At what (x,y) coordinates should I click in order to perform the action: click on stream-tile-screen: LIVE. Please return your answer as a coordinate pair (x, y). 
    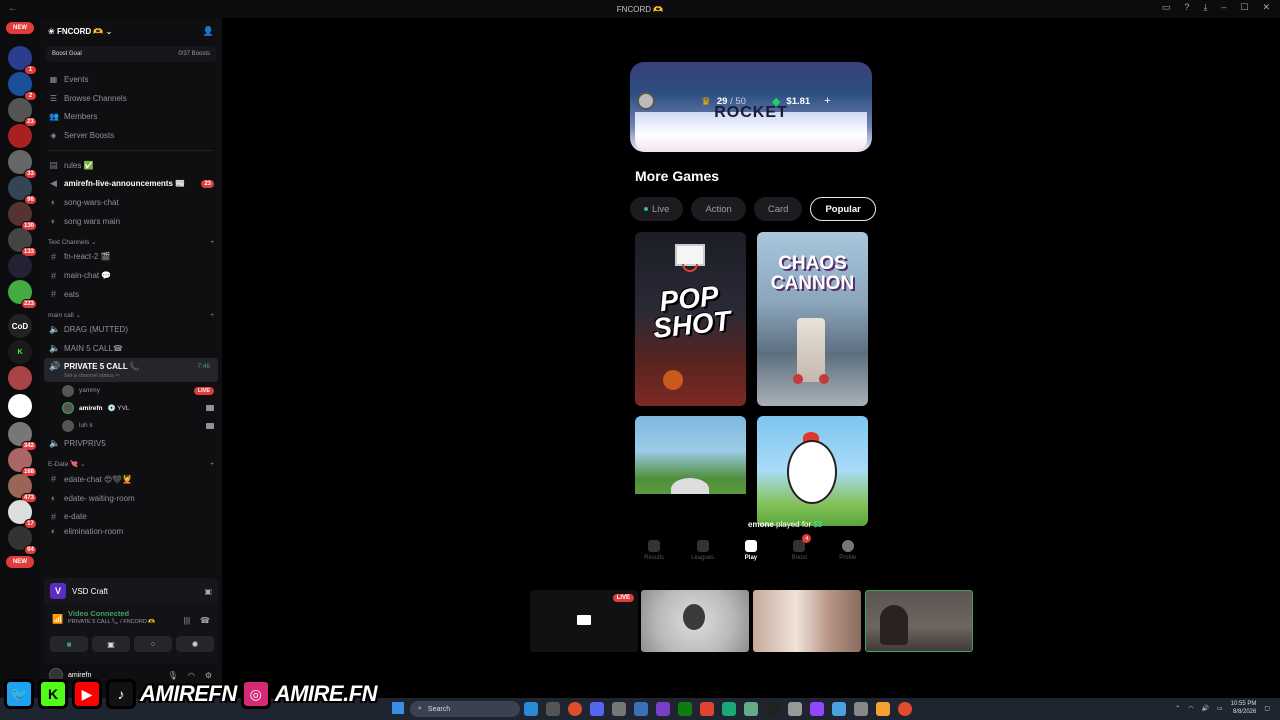
    Looking at the image, I should click on (584, 621).